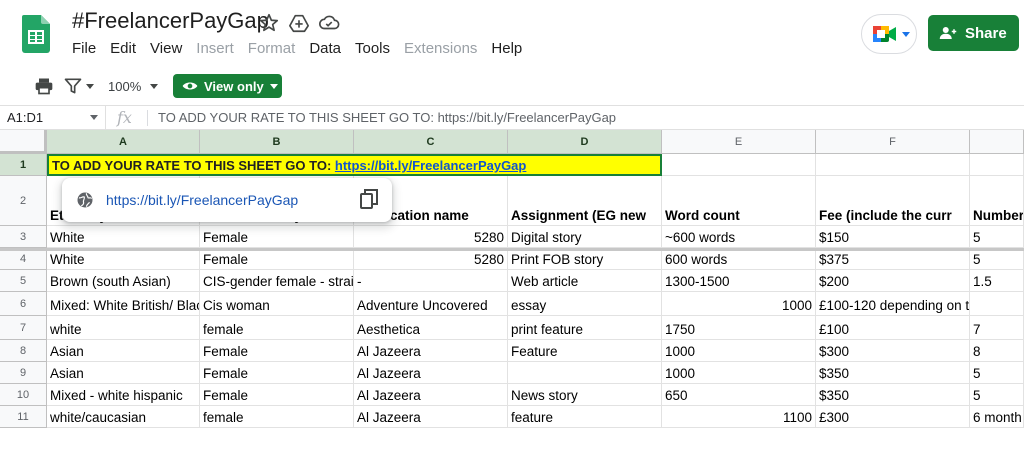 Image resolution: width=1024 pixels, height=460 pixels. I want to click on row-header-8: 8, so click(23, 351).